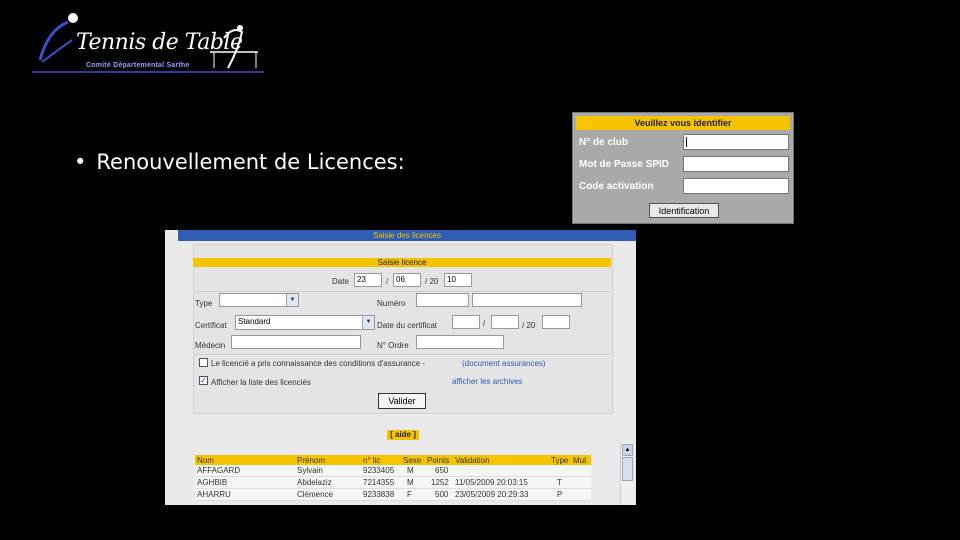 This screenshot has width=960, height=540. What do you see at coordinates (560, 494) in the screenshot?
I see `cell-type: P` at bounding box center [560, 494].